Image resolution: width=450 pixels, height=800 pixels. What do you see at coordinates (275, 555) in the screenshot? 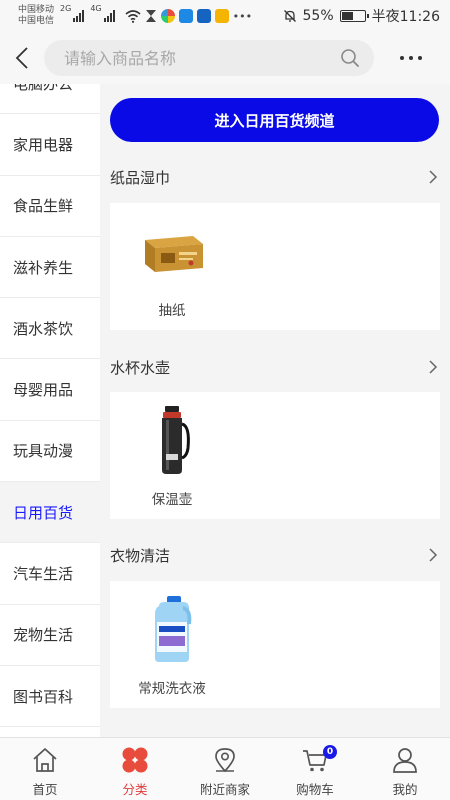
I see `category-header-laundry: 衣物清洁` at bounding box center [275, 555].